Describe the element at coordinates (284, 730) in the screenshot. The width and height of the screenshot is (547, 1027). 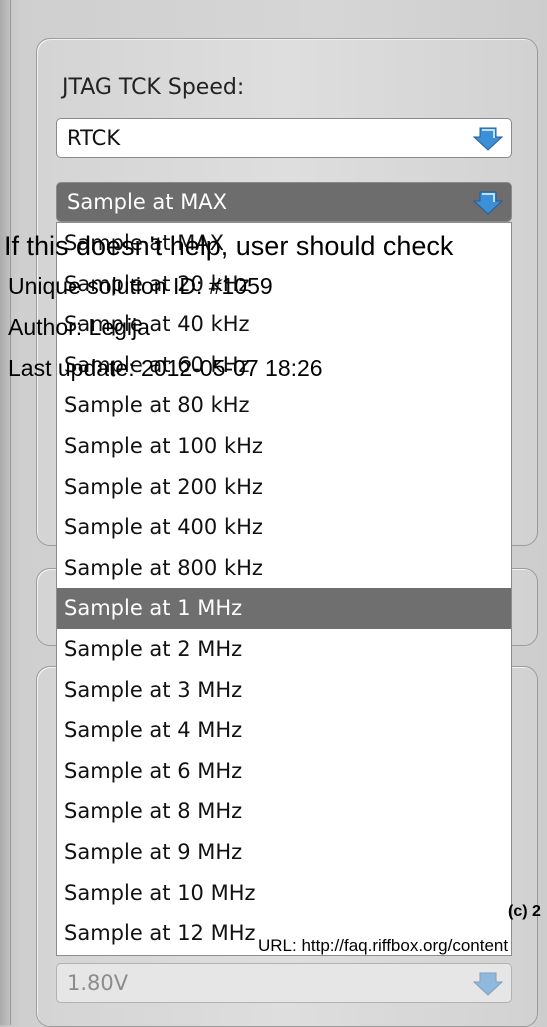
I see `dropdown-option: Sample at 4 MHz` at that location.